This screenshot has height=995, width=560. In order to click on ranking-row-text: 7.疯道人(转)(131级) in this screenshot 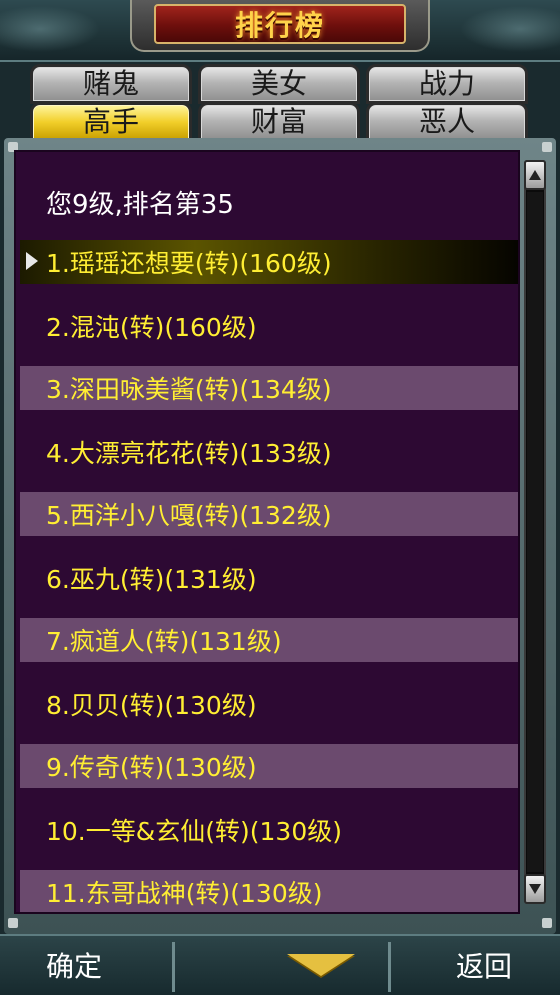, I will do `click(164, 641)`.